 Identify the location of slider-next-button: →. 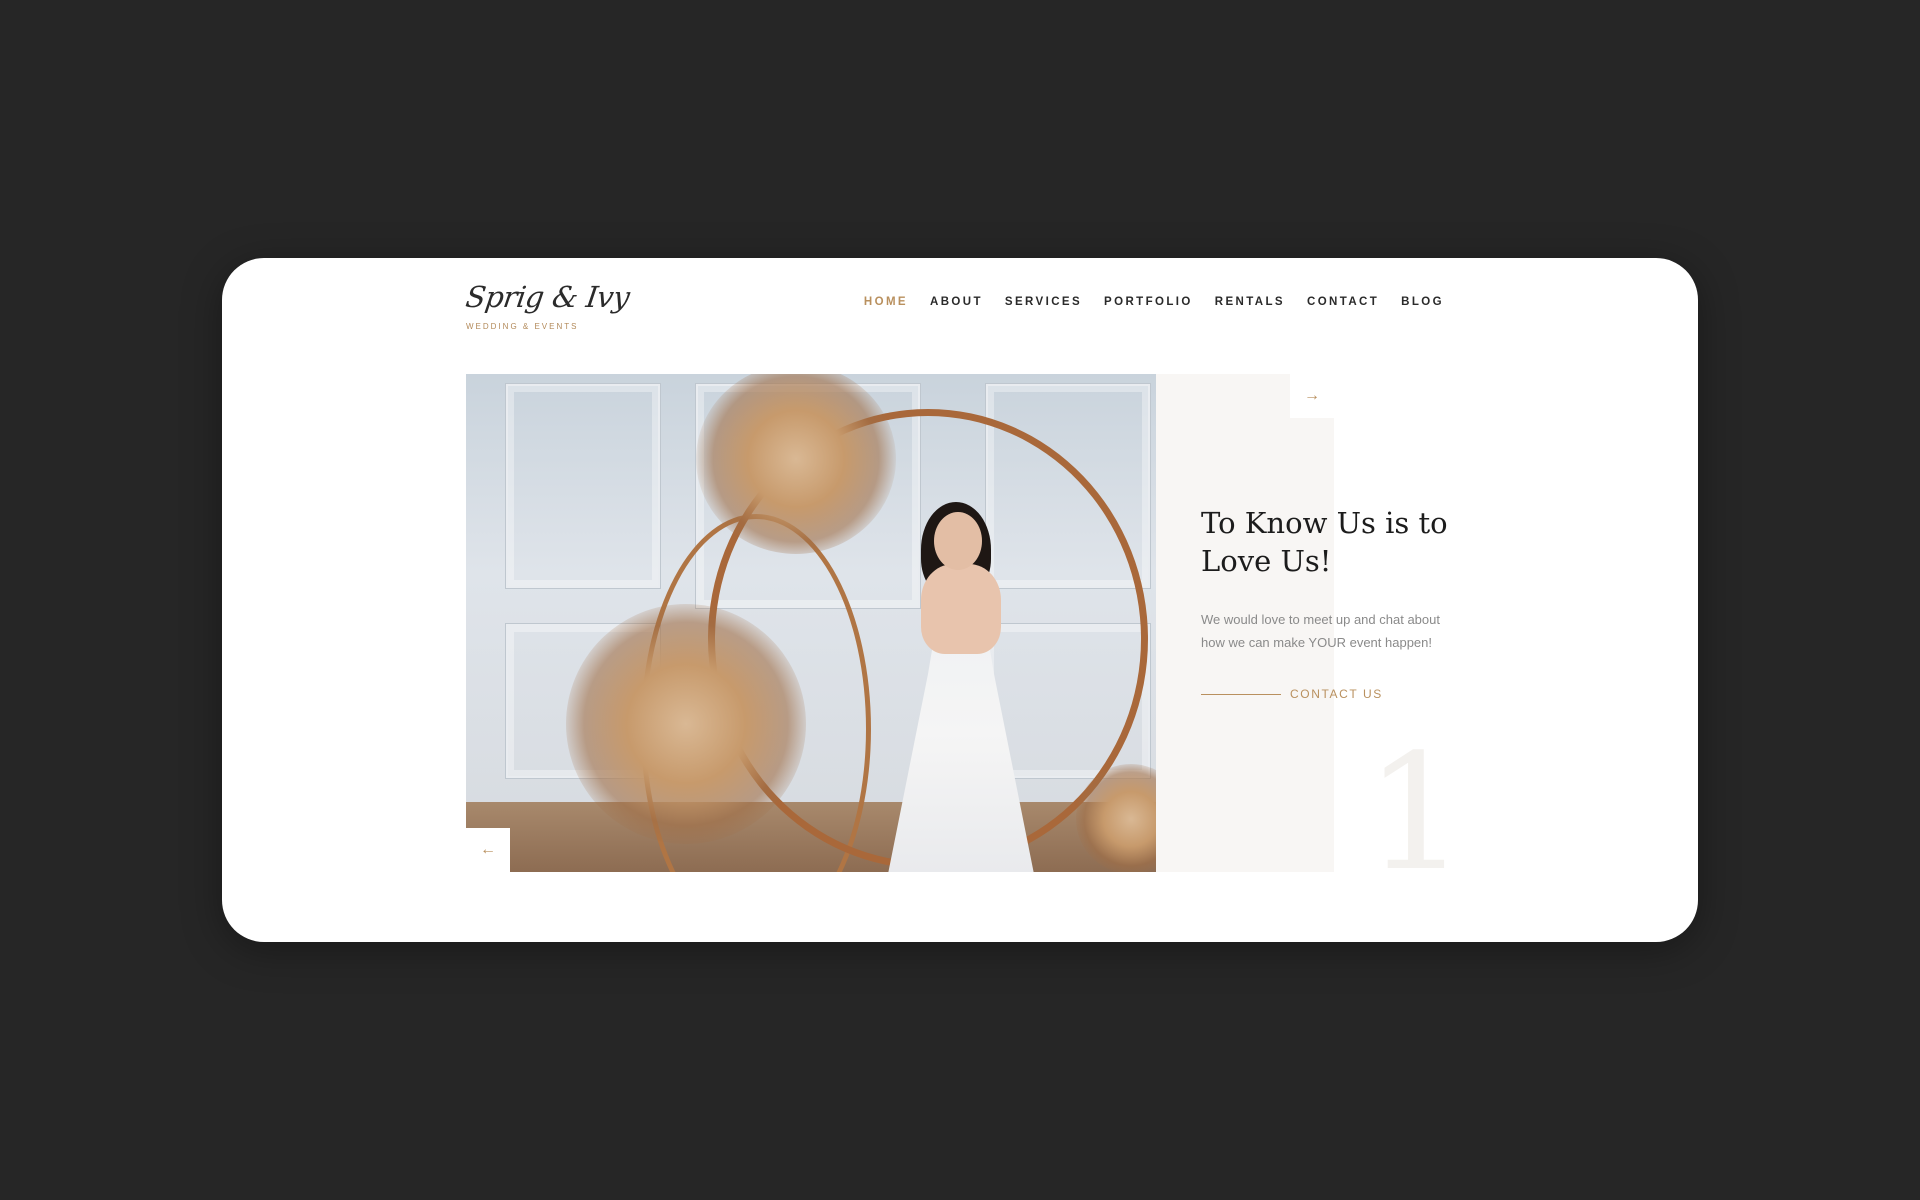
(1312, 396).